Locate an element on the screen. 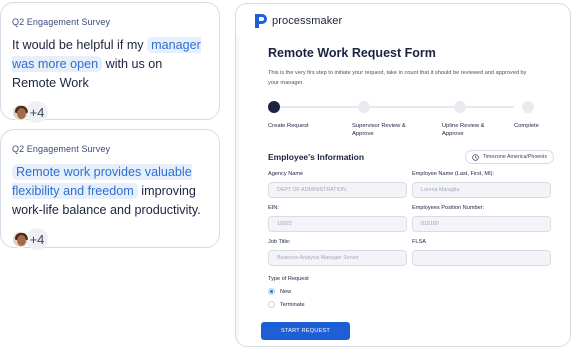 The width and height of the screenshot is (573, 349). step-label-supervisor-review: Supervisor Review & Approve is located at coordinates (379, 130).